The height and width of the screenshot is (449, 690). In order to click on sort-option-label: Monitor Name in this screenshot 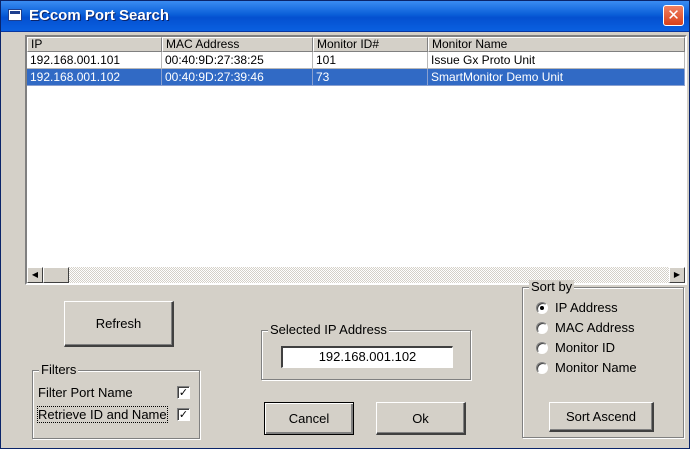, I will do `click(596, 367)`.